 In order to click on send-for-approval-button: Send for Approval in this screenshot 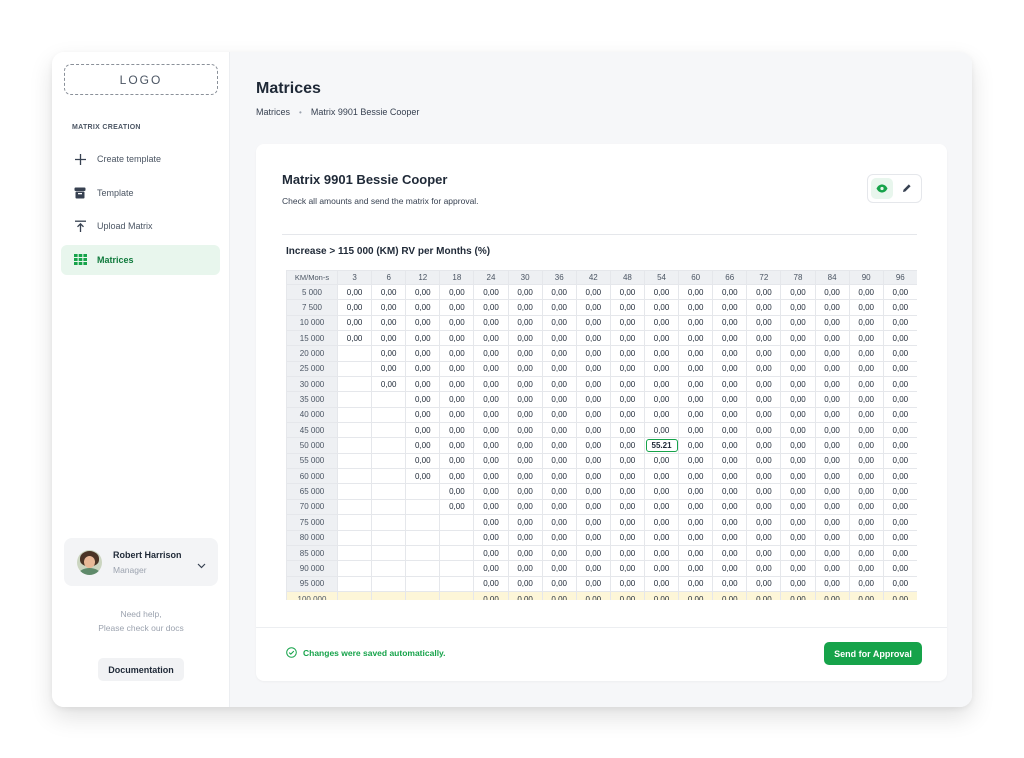, I will do `click(873, 653)`.